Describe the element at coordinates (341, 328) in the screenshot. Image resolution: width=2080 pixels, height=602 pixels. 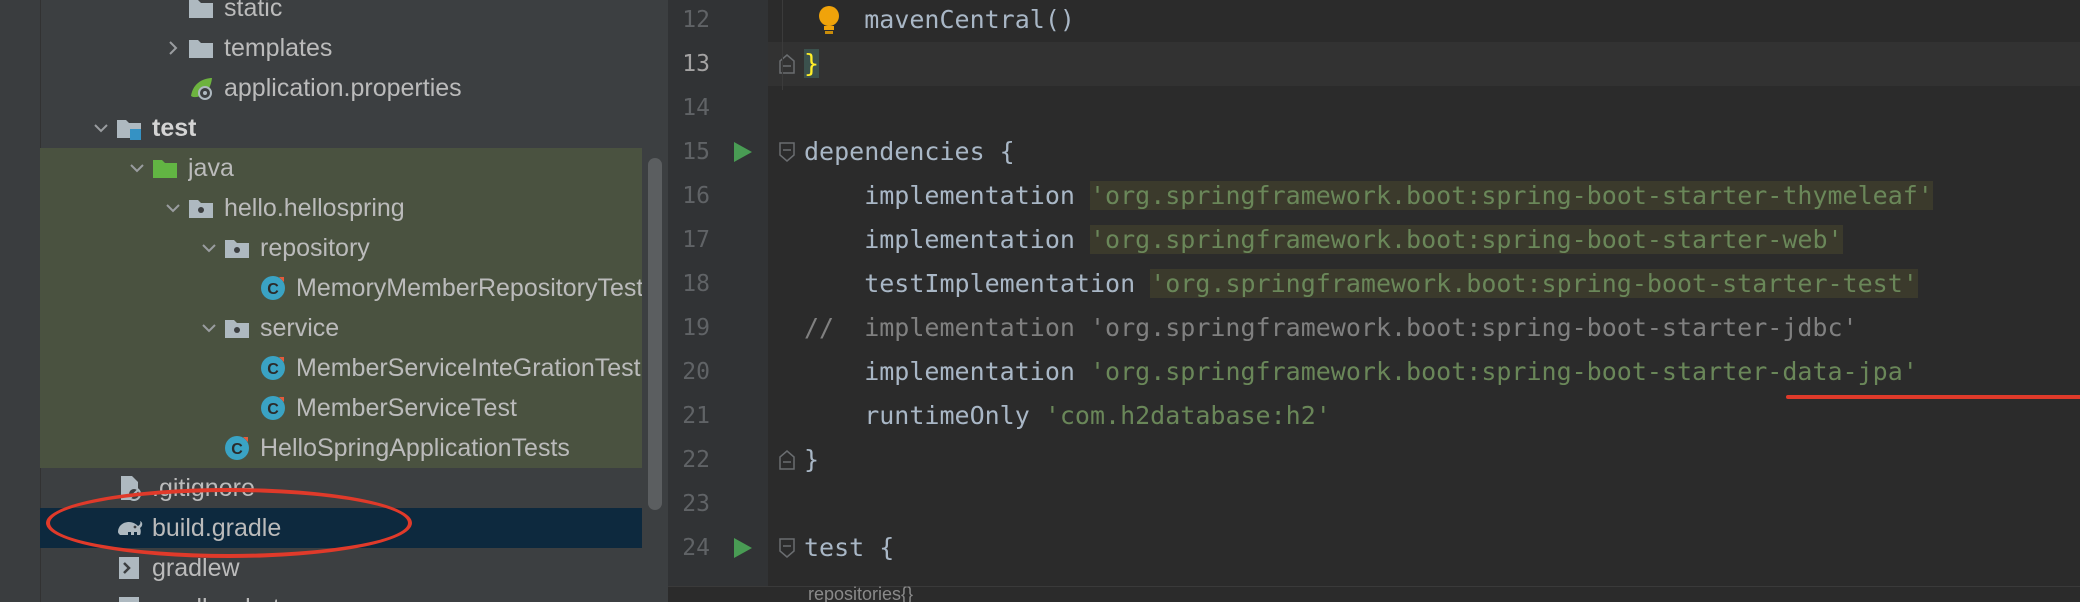
I see `tree-row-service: service` at that location.